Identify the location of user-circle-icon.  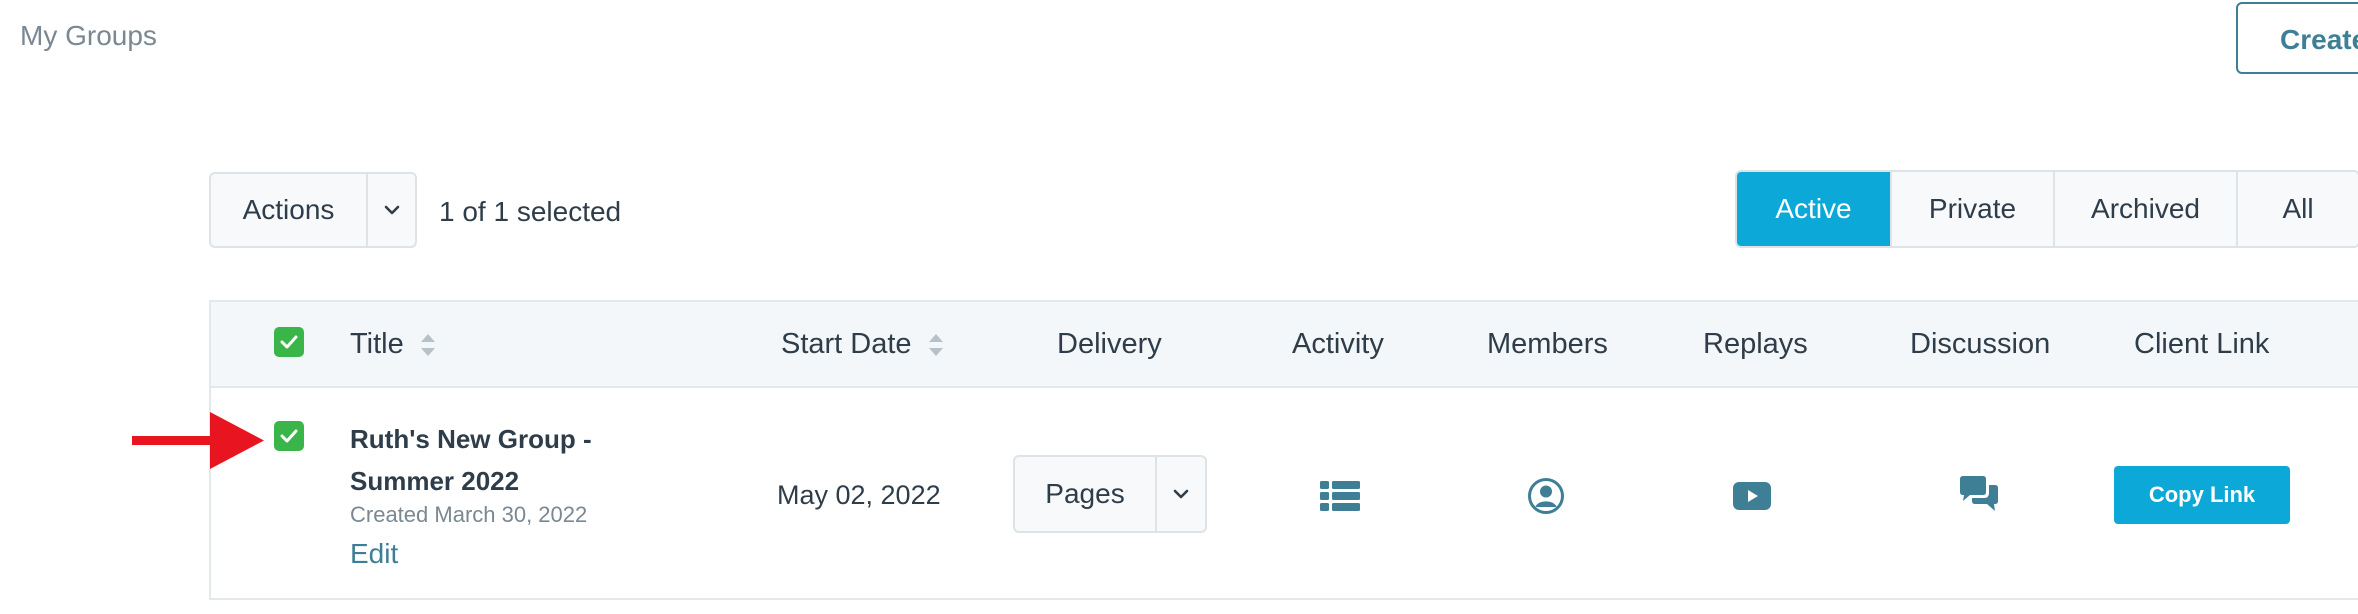
(1546, 496).